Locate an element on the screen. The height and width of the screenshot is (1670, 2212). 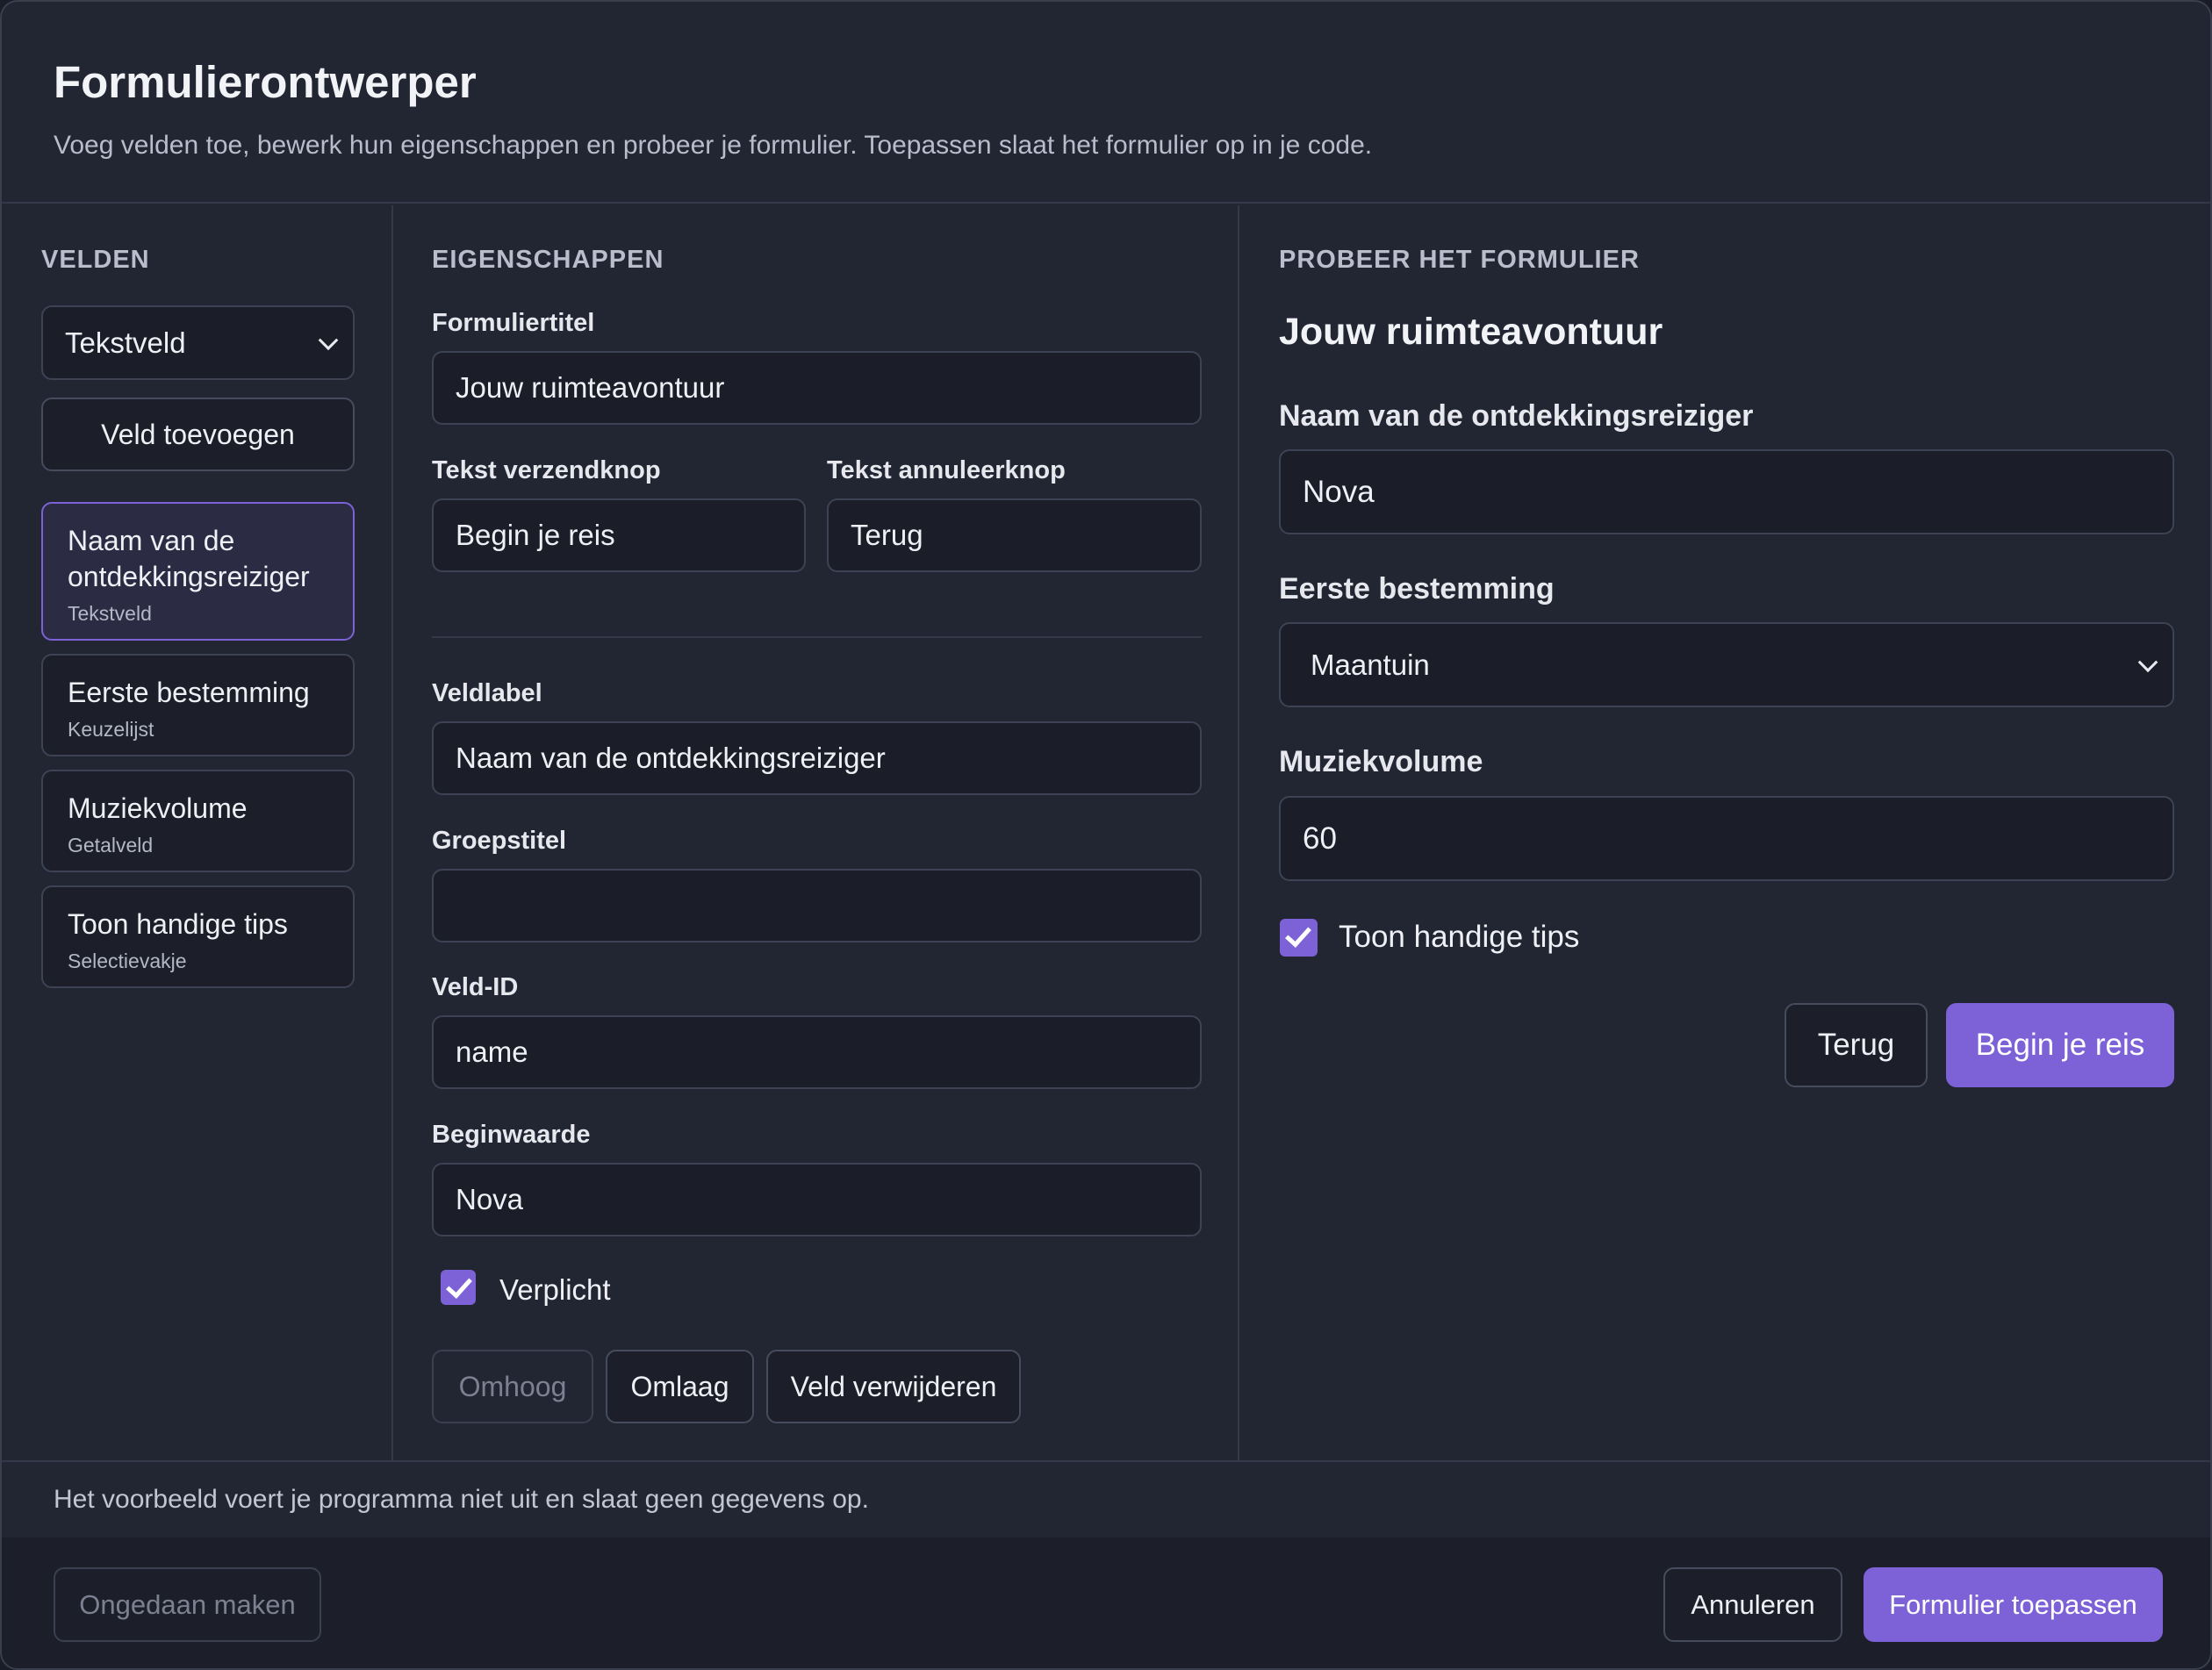
field-list-item-type: Selectievakje is located at coordinates (128, 961).